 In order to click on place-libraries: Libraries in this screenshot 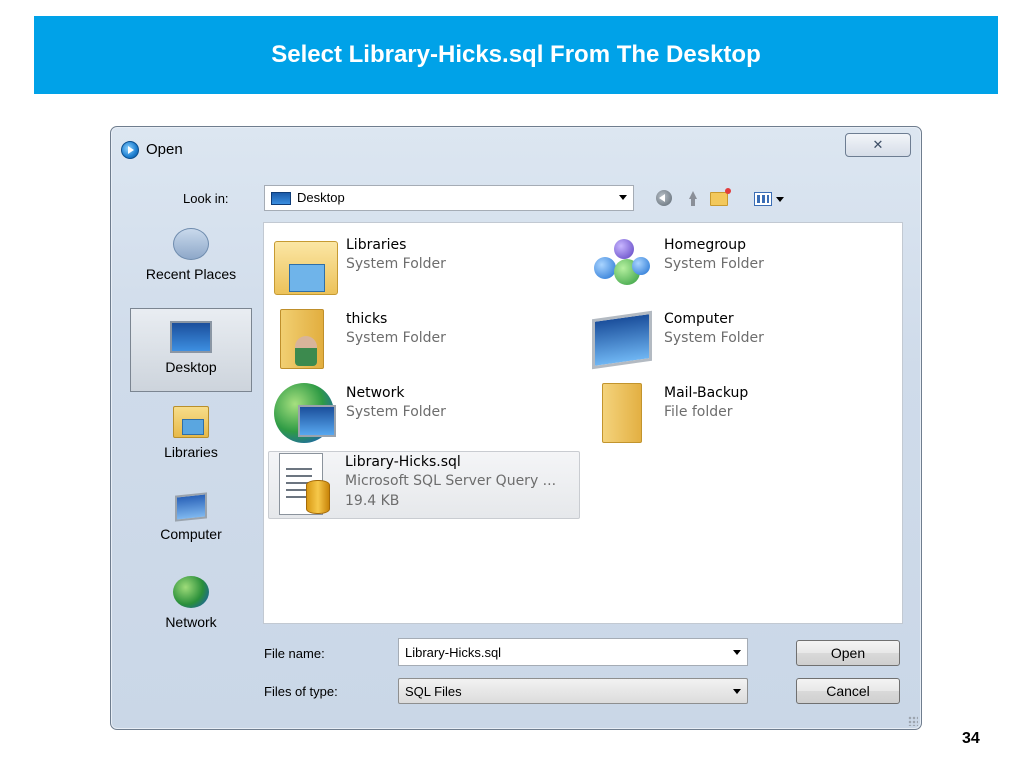, I will do `click(191, 437)`.